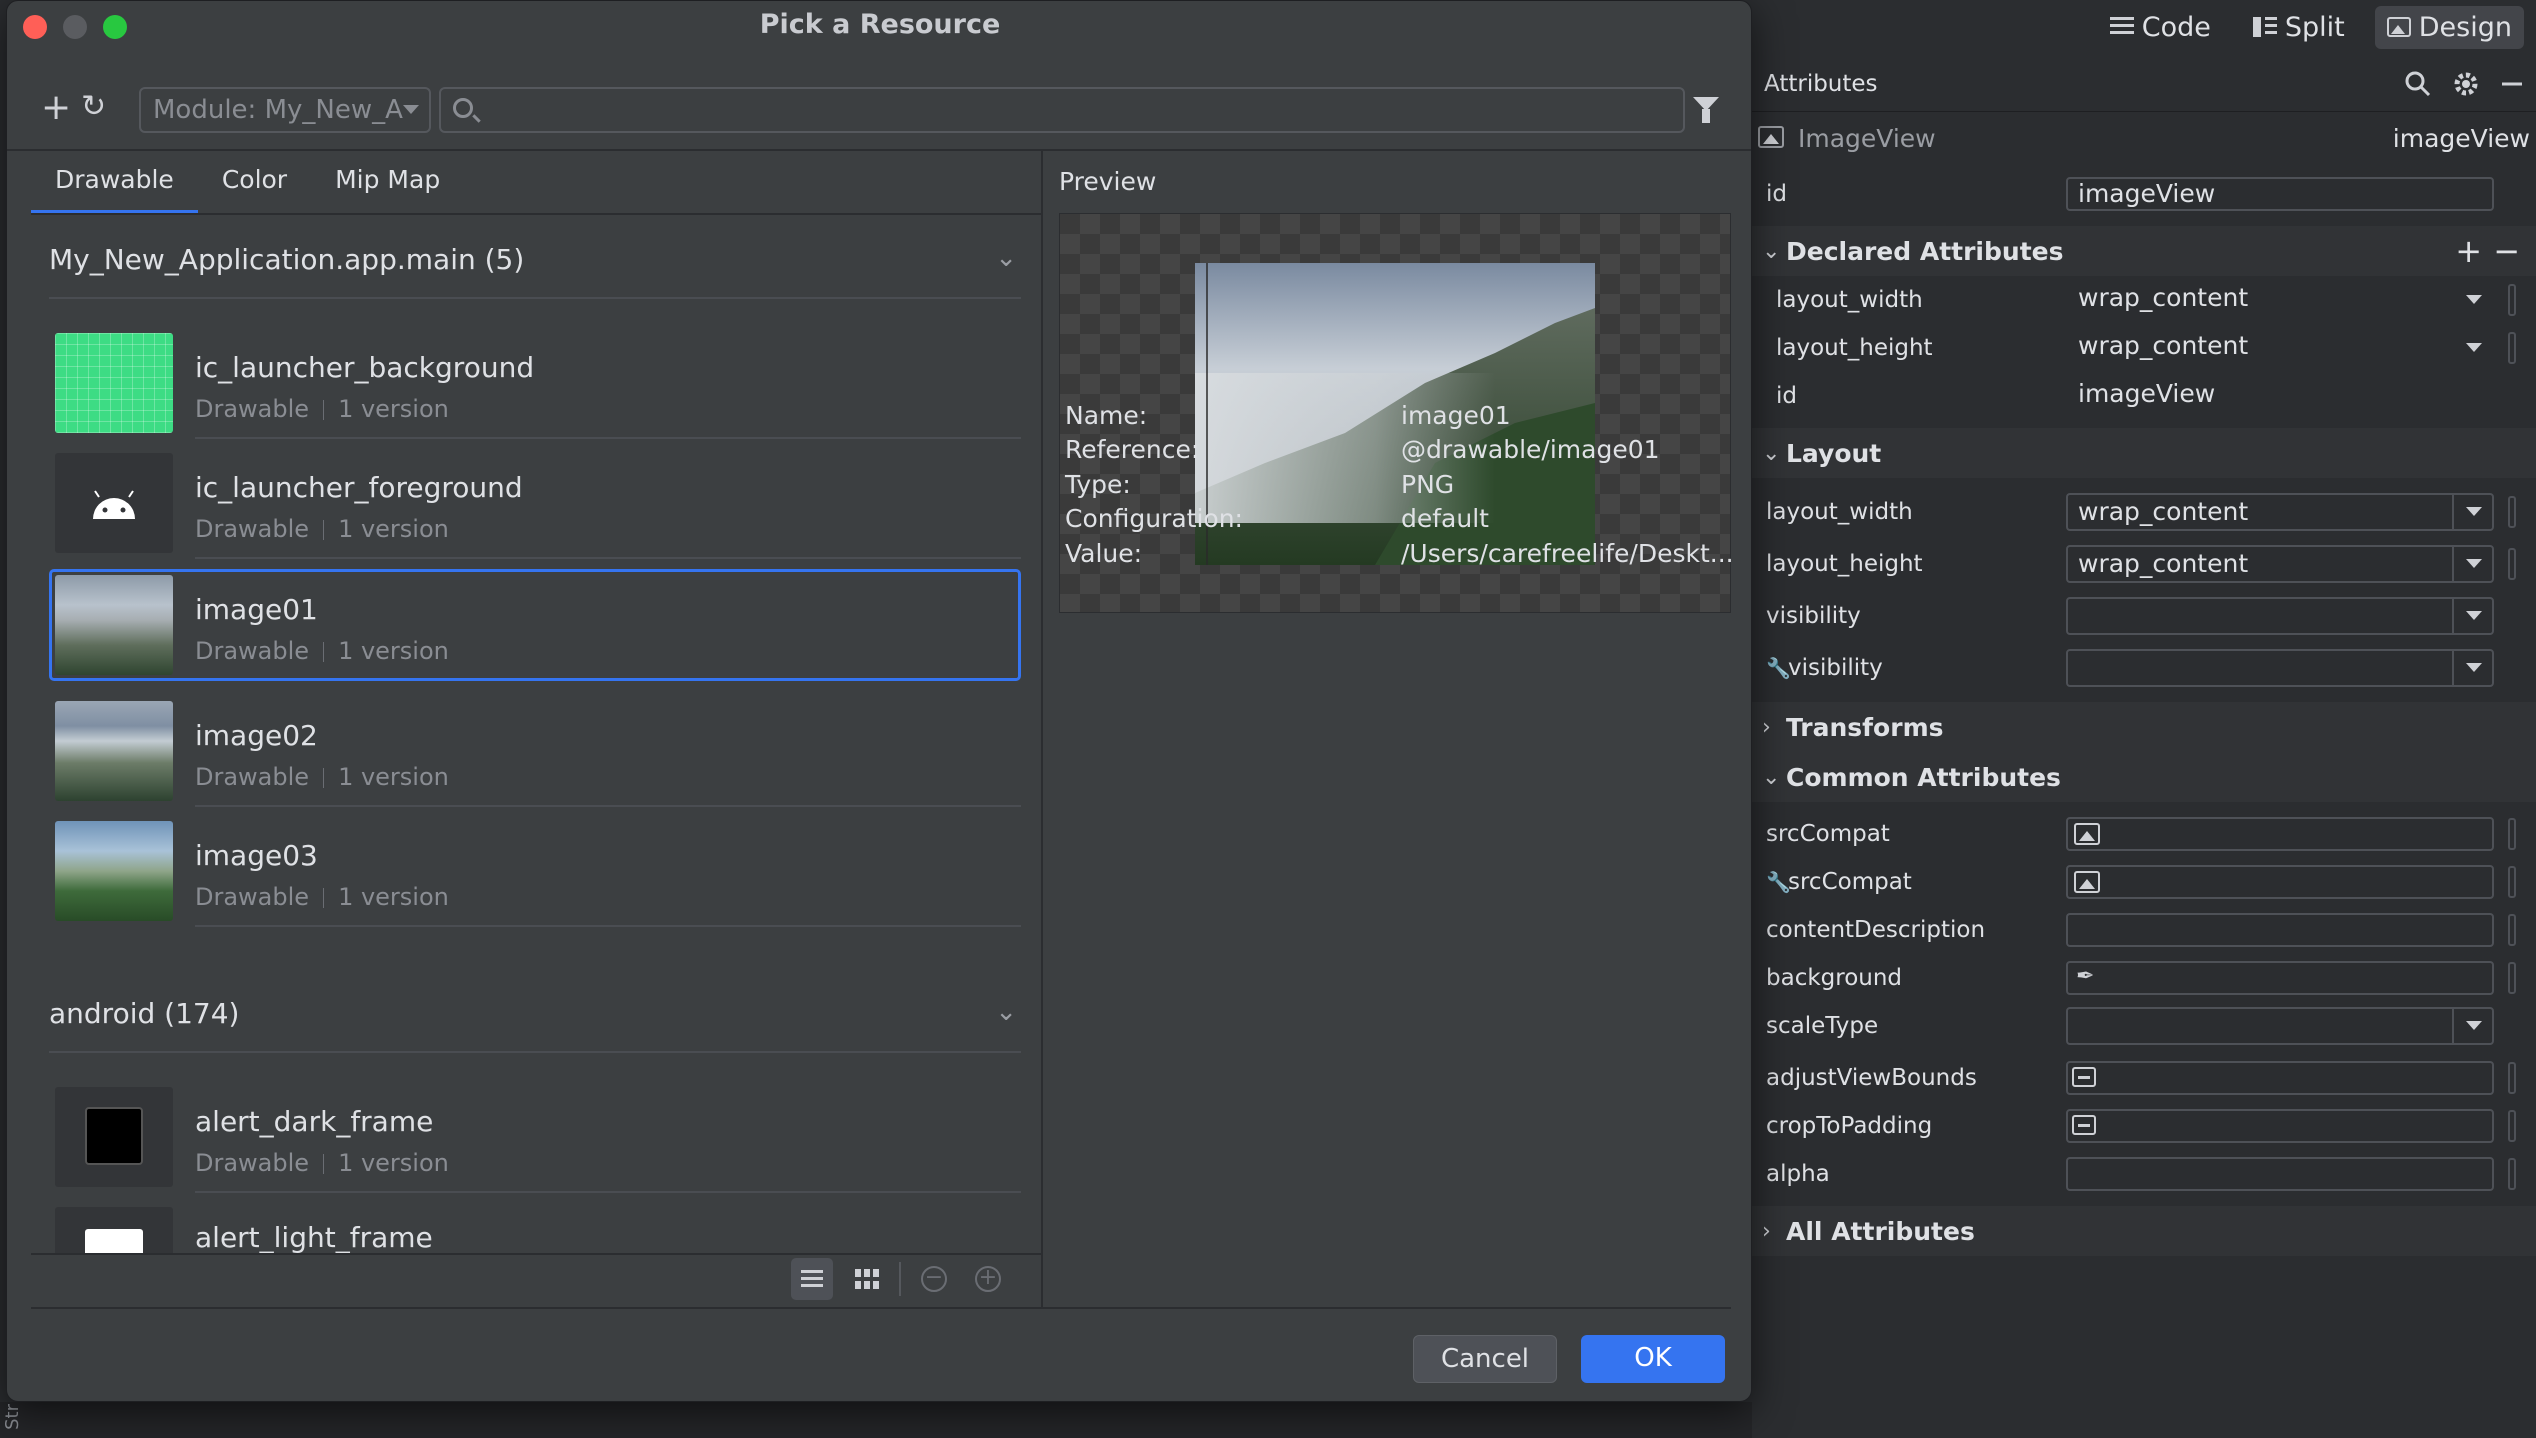 This screenshot has height=1438, width=2536. I want to click on declared-attributes-section: ⌄ Declared Attributes + −, so click(2144, 251).